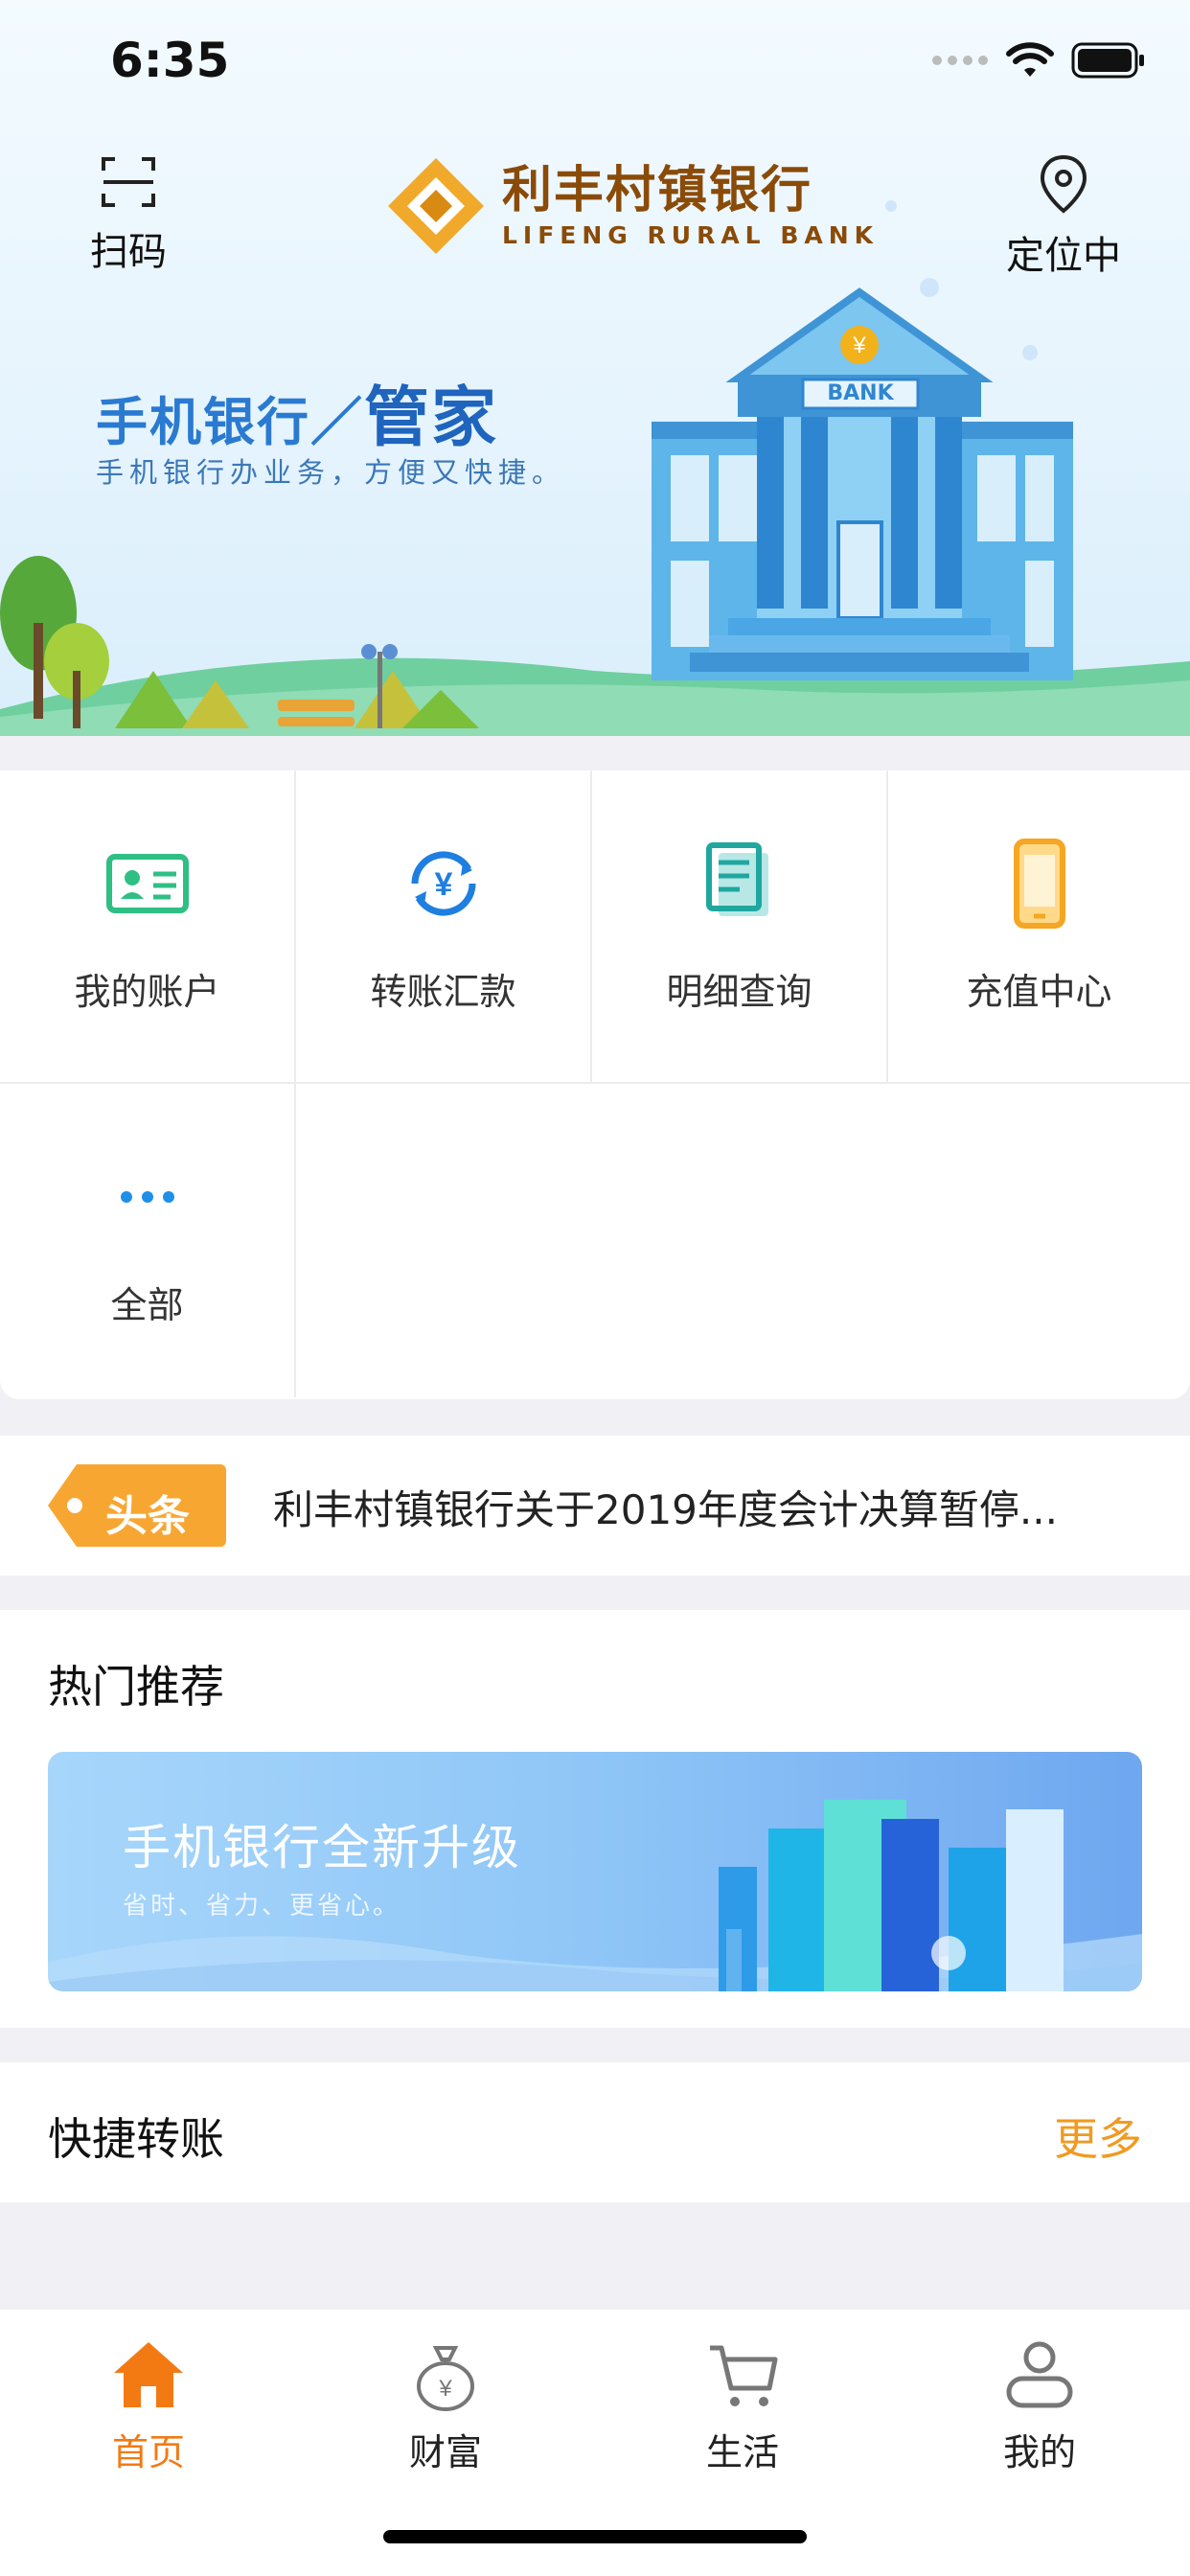 The width and height of the screenshot is (1190, 2576). I want to click on tab-mine-label: 我的, so click(1039, 2452).